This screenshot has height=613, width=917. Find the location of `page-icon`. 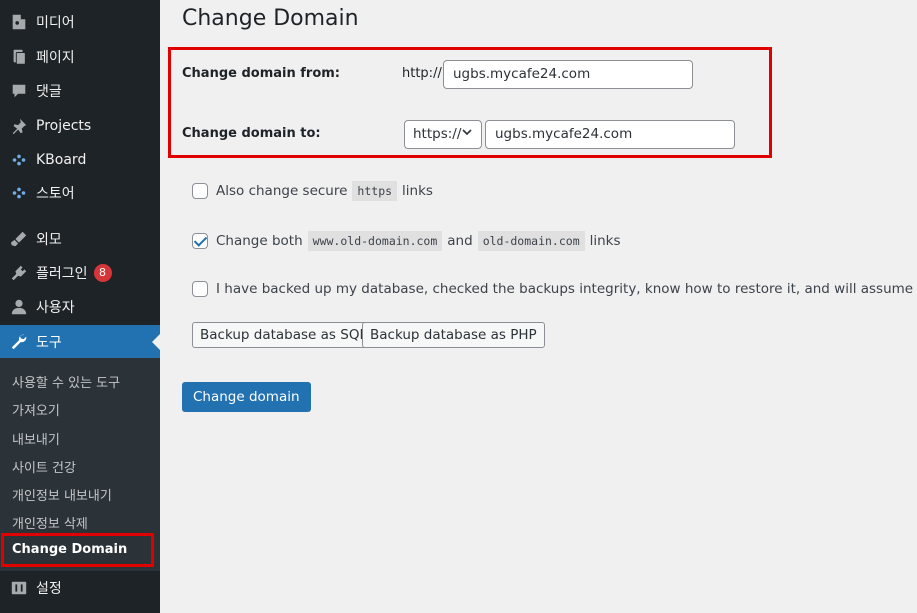

page-icon is located at coordinates (18, 57).